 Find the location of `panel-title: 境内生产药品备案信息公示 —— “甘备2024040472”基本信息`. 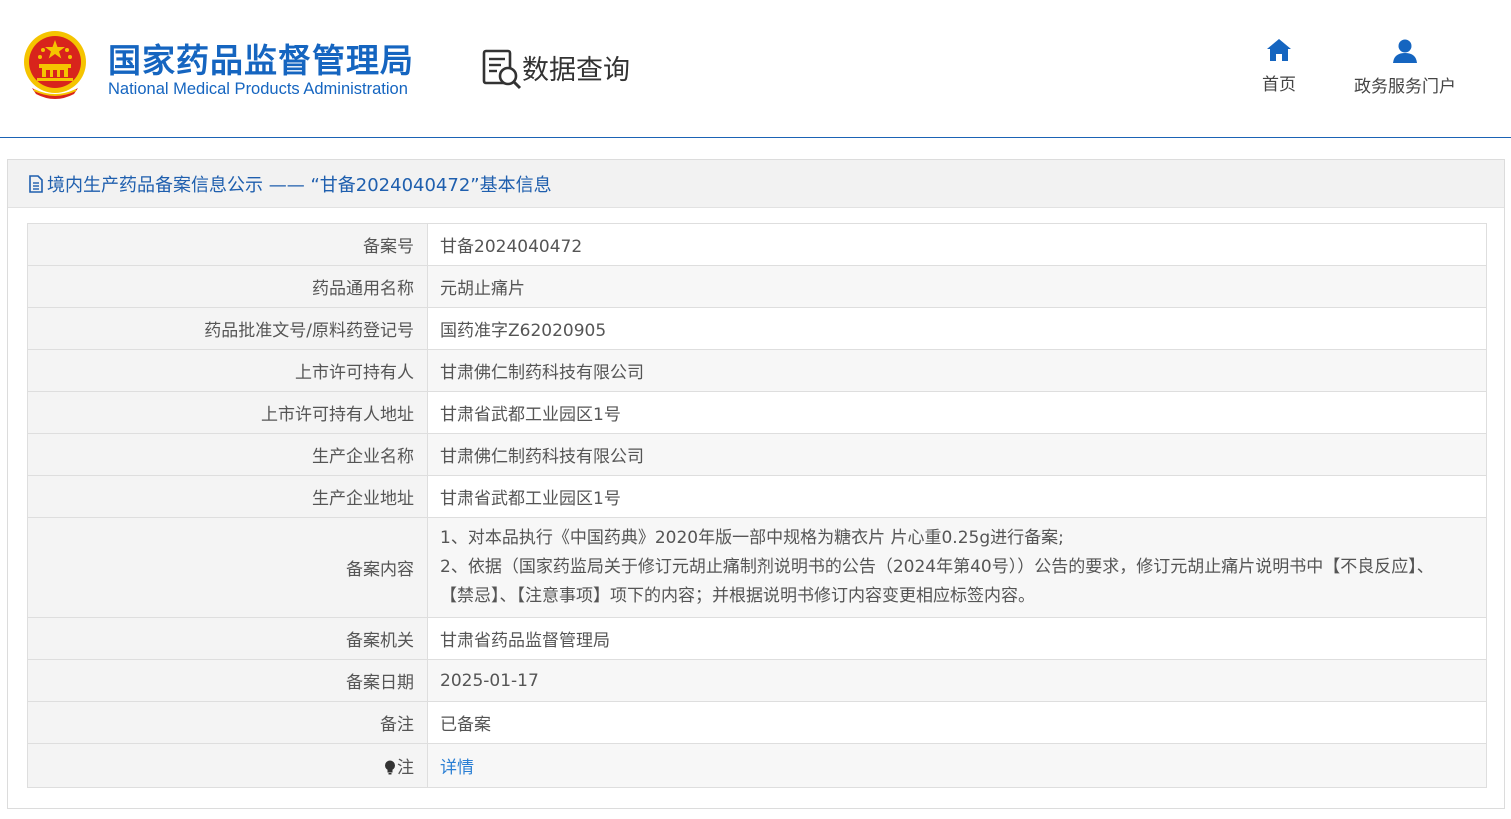

panel-title: 境内生产药品备案信息公示 —— “甘备2024040472”基本信息 is located at coordinates (299, 185).